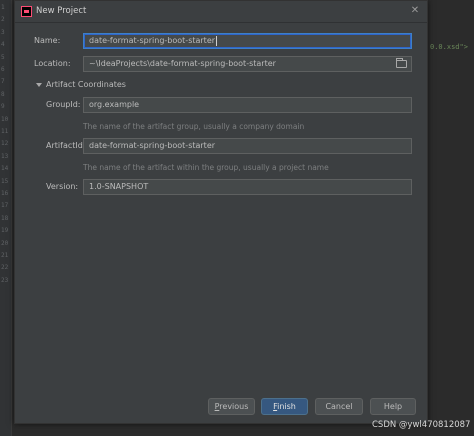 This screenshot has width=474, height=436. Describe the element at coordinates (3, 69) in the screenshot. I see `line-number: 6` at that location.